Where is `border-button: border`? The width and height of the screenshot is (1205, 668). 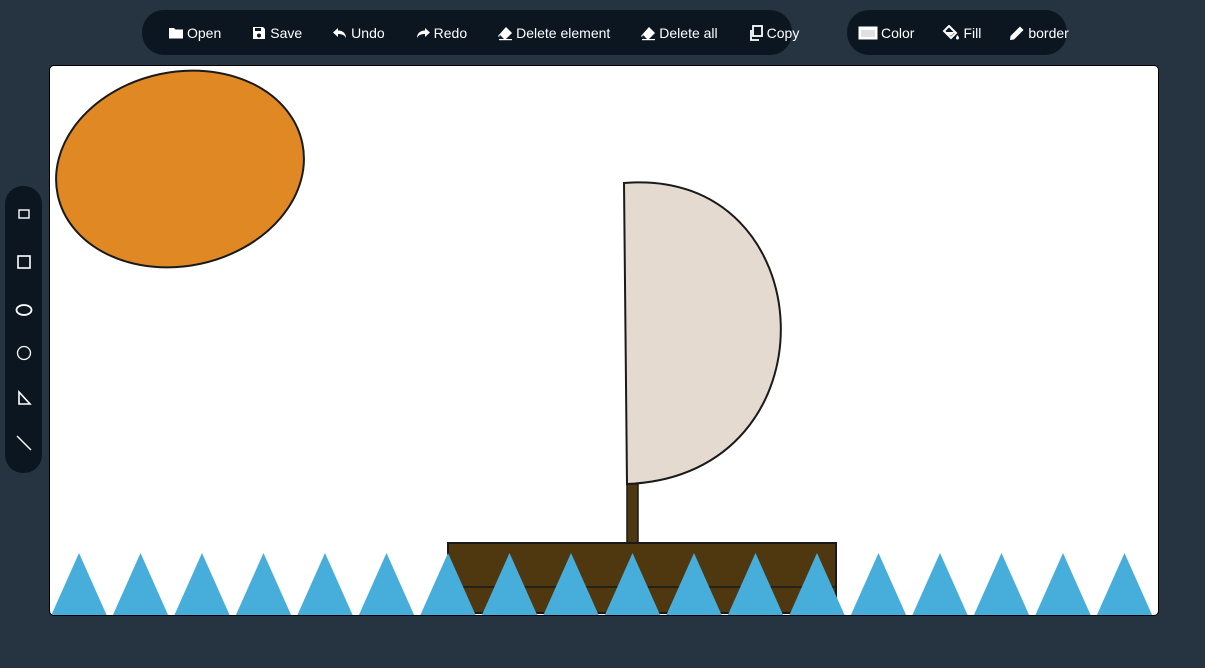
border-button: border is located at coordinates (1039, 32).